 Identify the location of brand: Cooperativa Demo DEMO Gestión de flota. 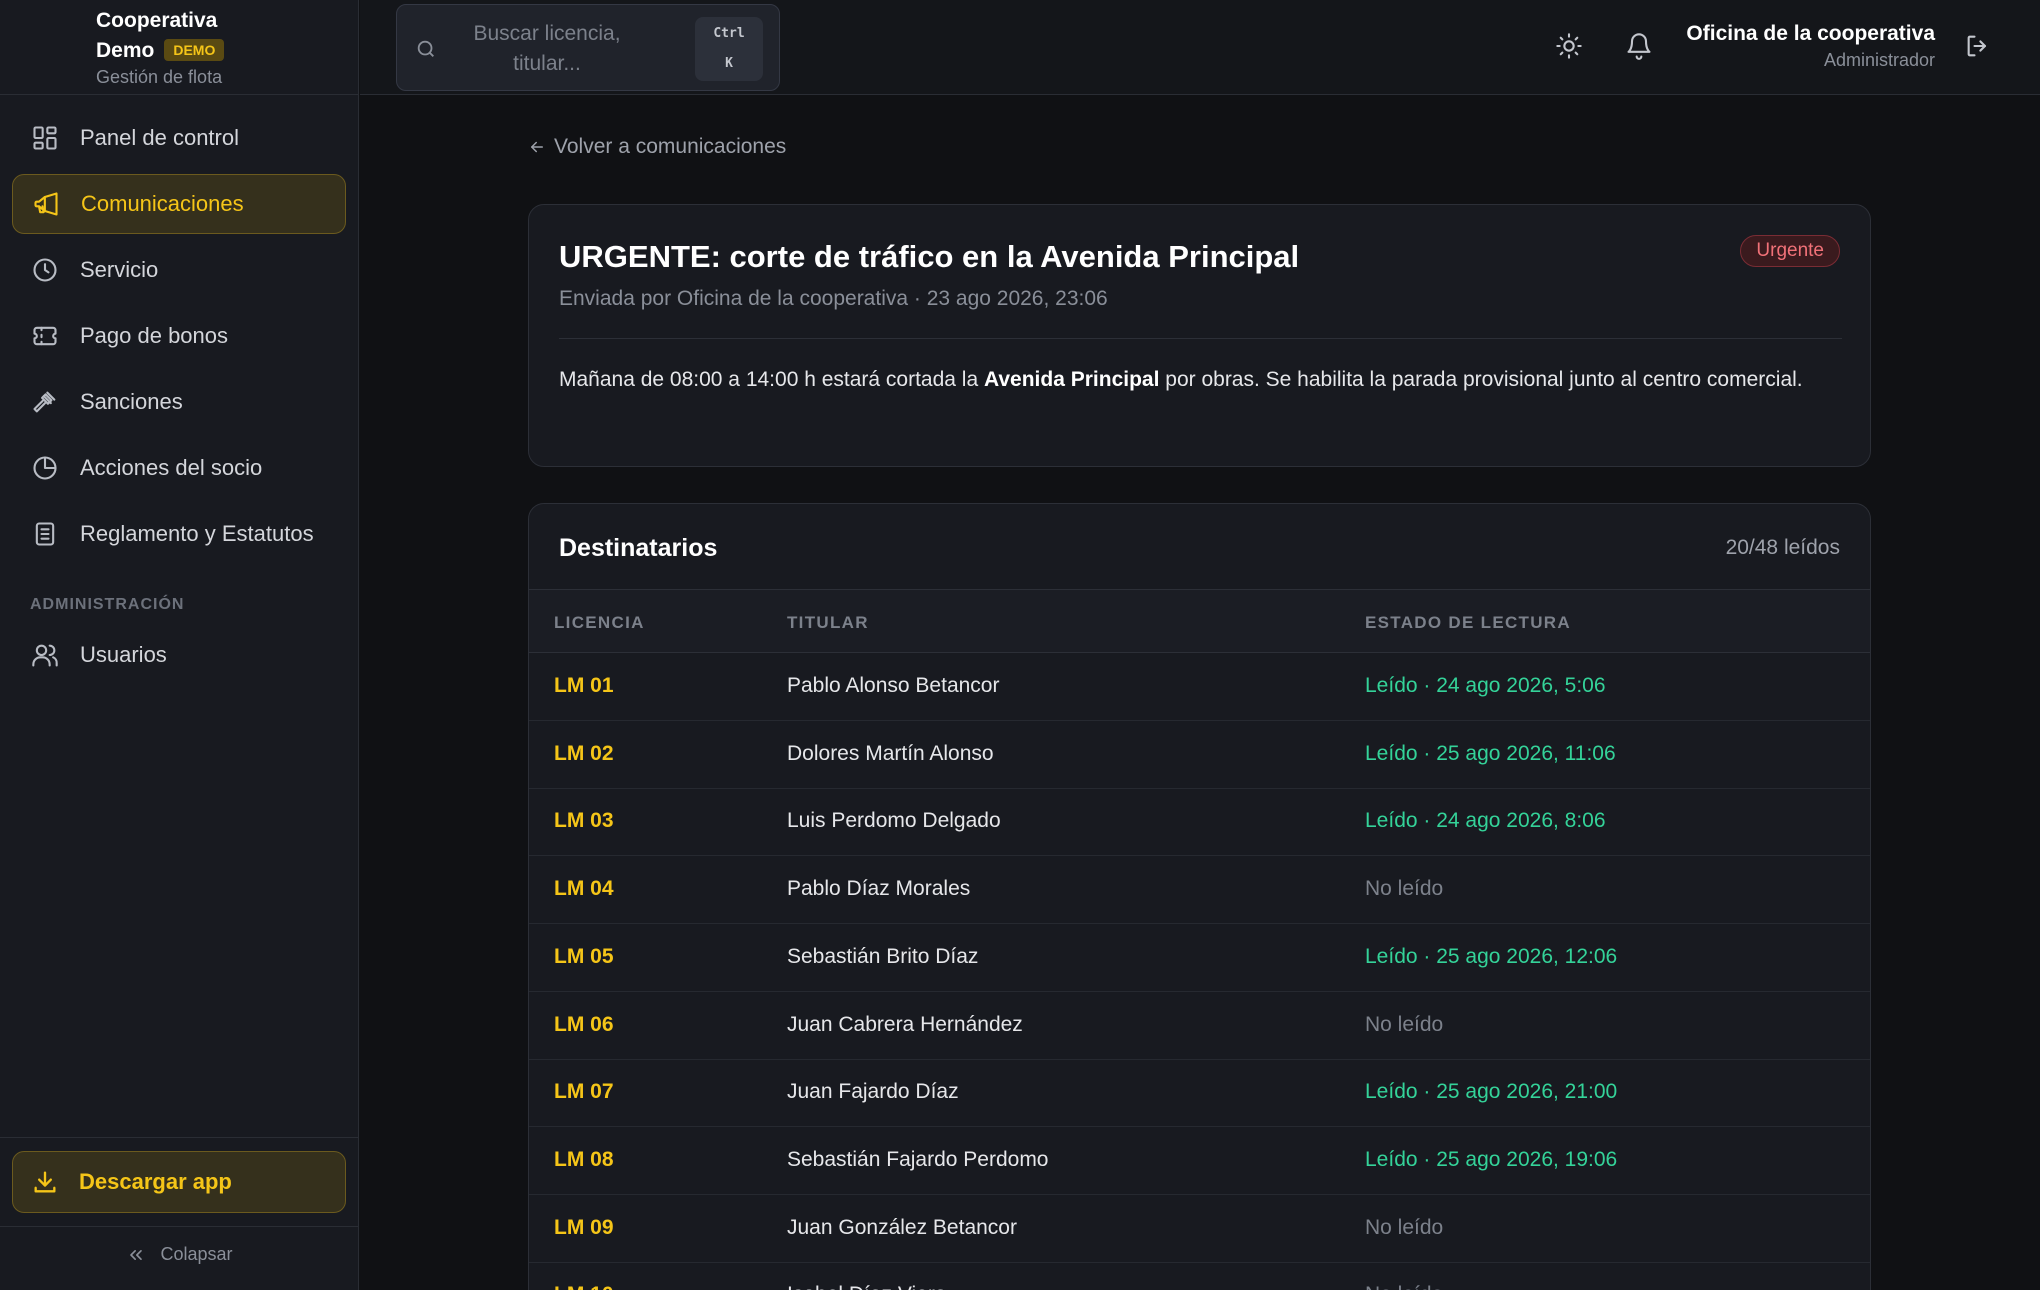
(221, 47).